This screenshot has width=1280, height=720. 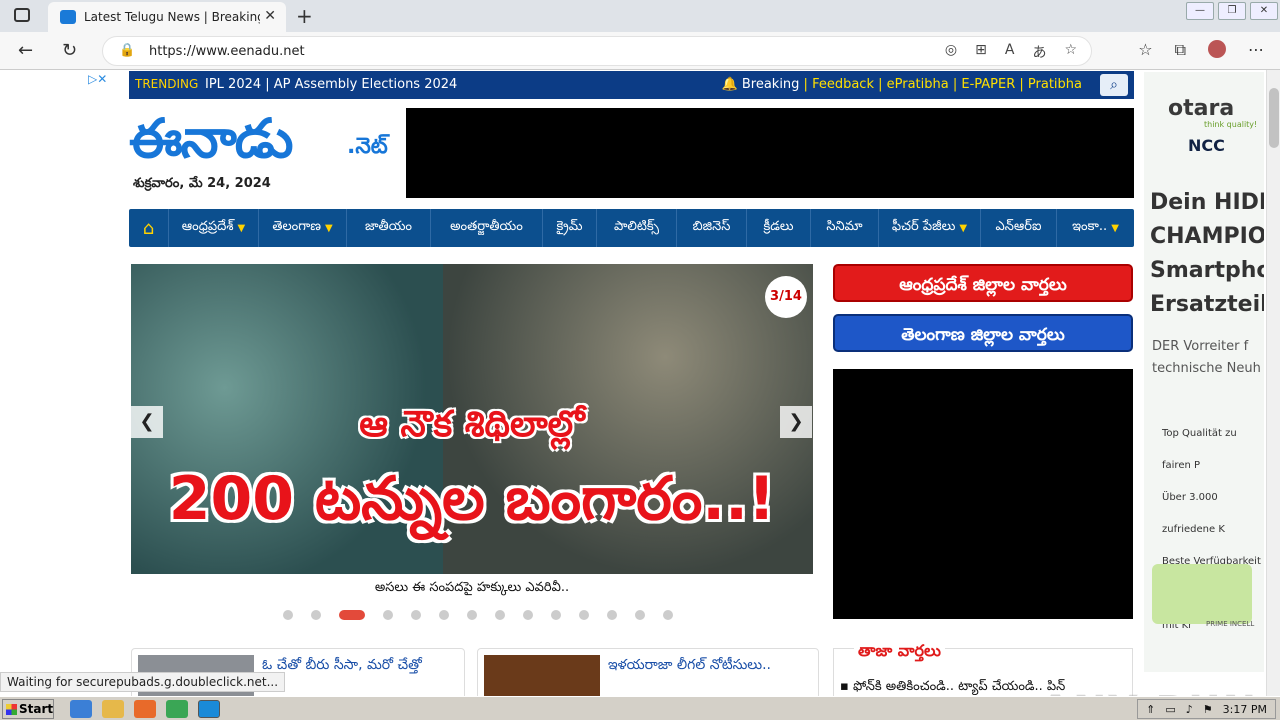 What do you see at coordinates (983, 283) in the screenshot?
I see `ap-districts-button: ఆంధ్రప్రదేశ్ జిల్లాల వార్తలు` at bounding box center [983, 283].